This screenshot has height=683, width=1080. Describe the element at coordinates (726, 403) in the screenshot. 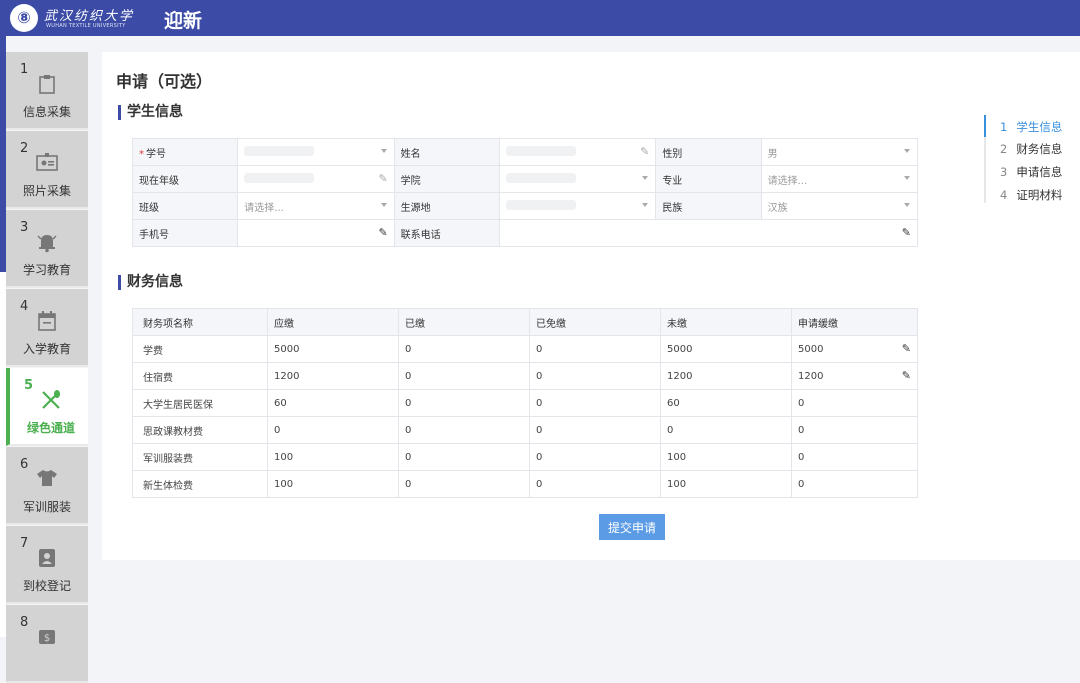

I see `table-cell: 60` at that location.